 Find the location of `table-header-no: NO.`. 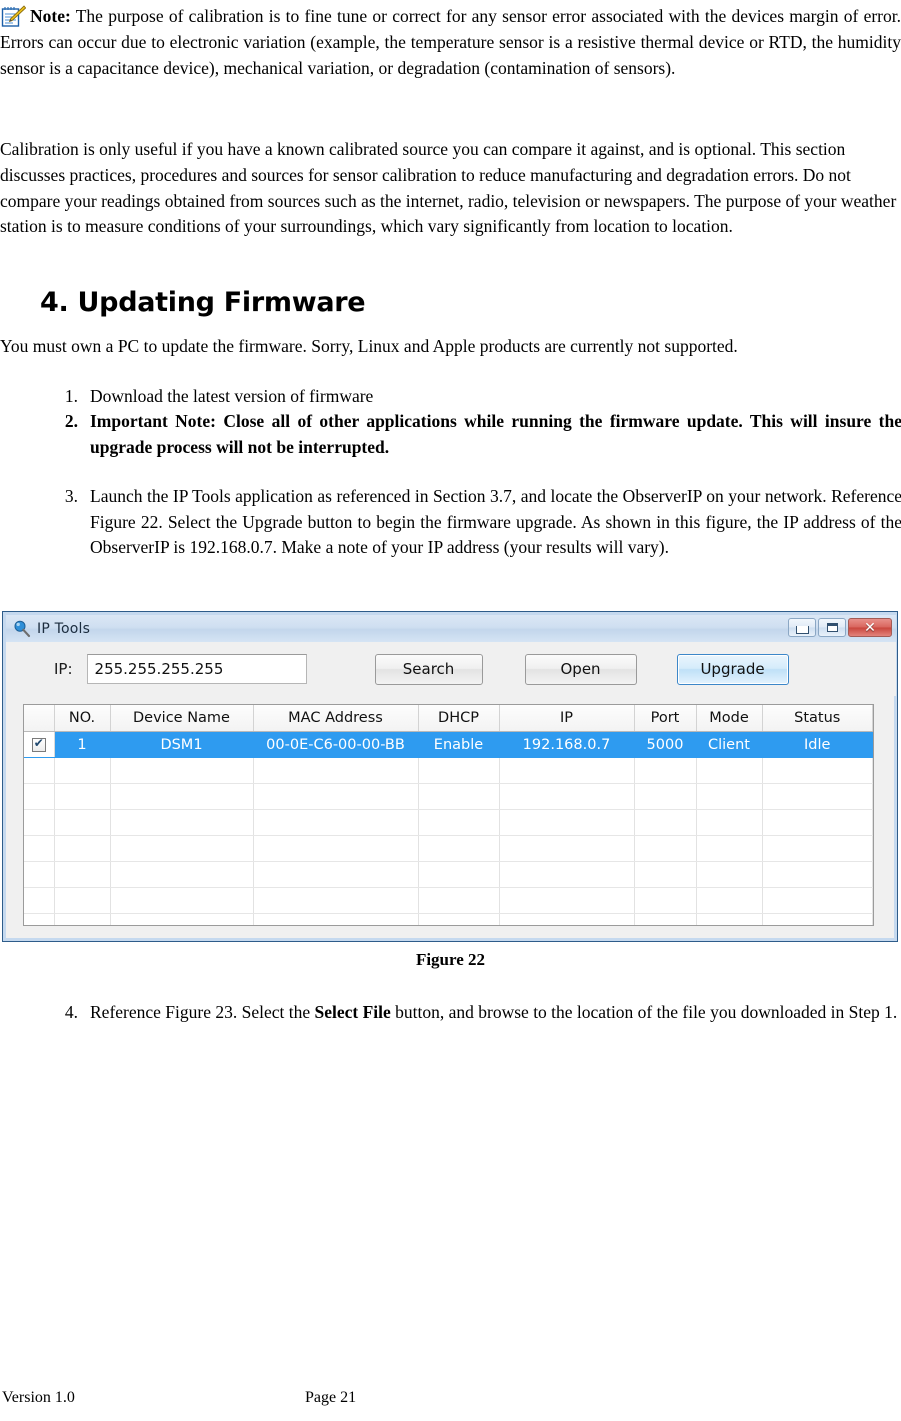

table-header-no: NO. is located at coordinates (82, 718).